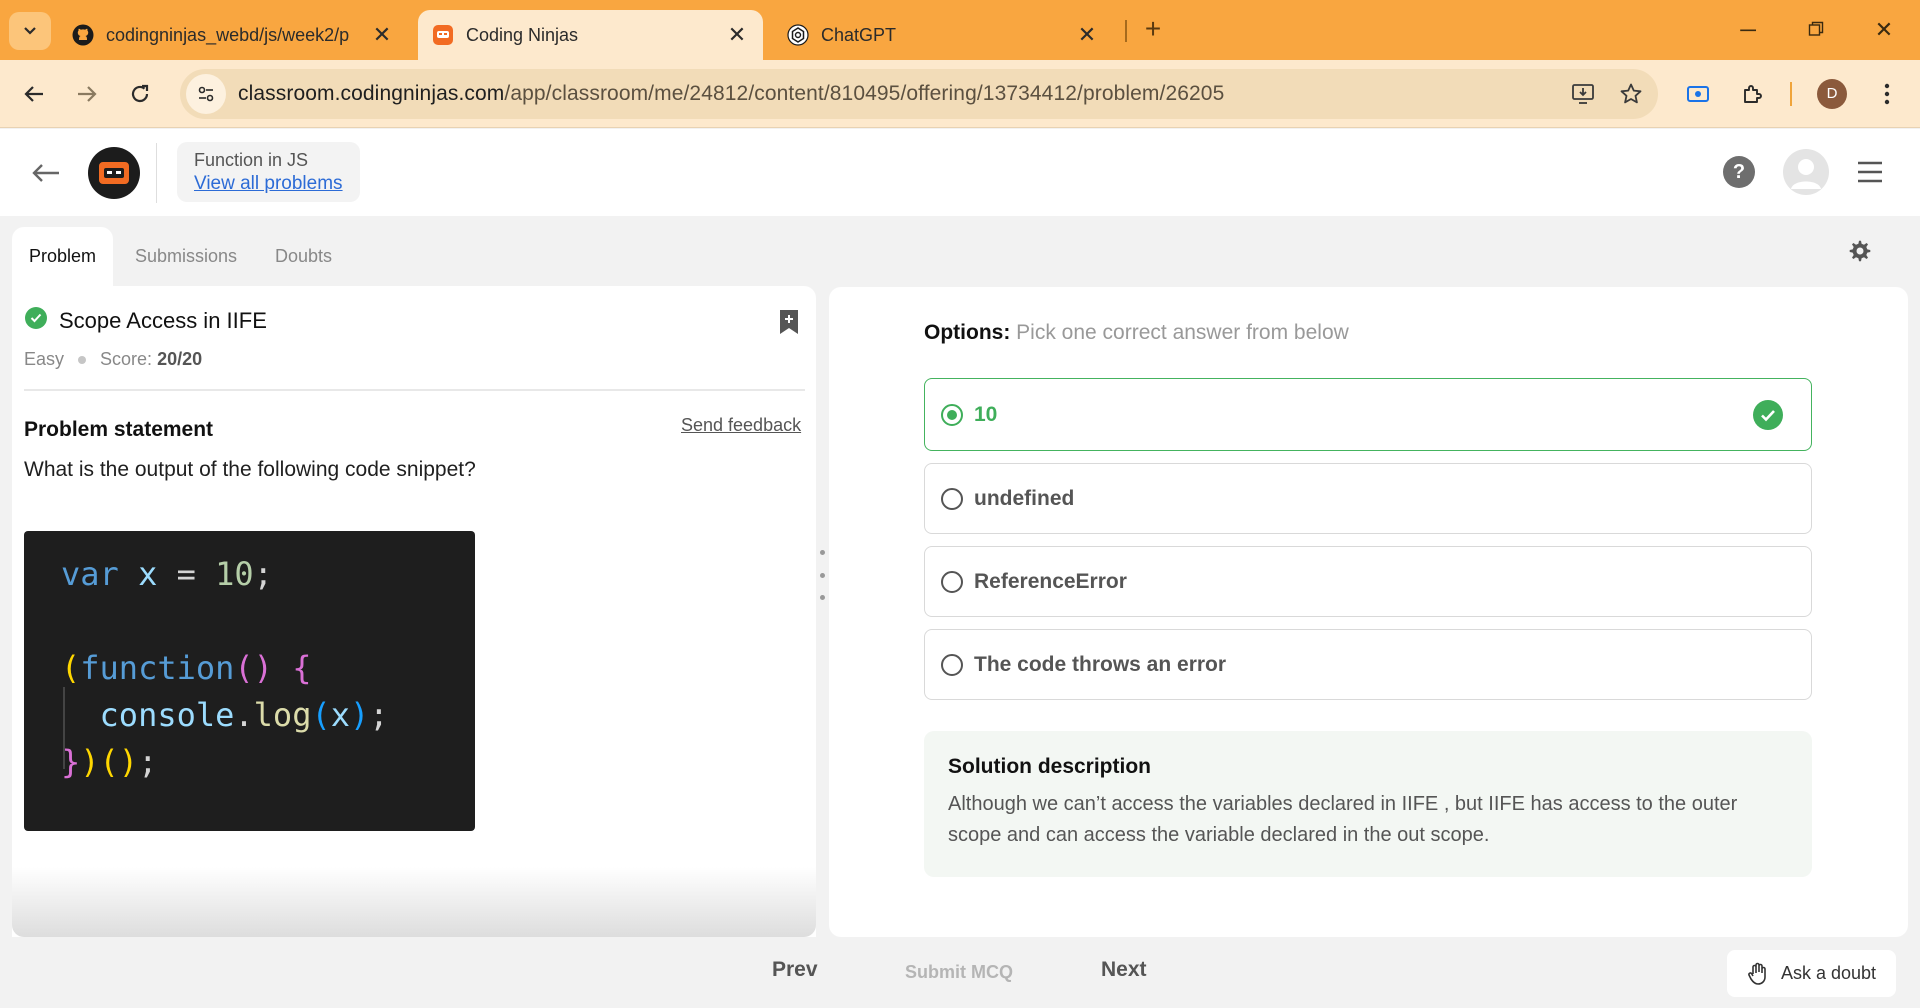 This screenshot has width=1920, height=1008. What do you see at coordinates (1768, 415) in the screenshot?
I see `correct-check-icon` at bounding box center [1768, 415].